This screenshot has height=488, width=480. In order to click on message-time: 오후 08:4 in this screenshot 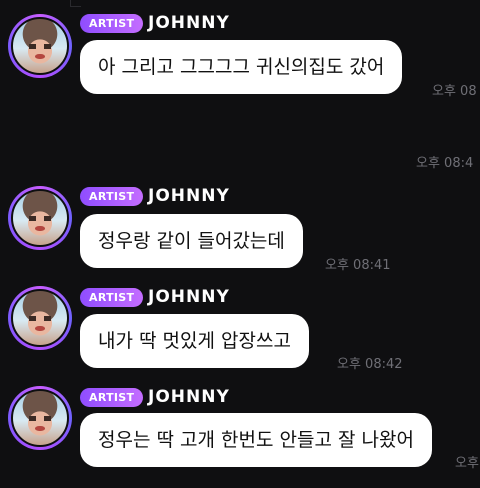, I will do `click(445, 163)`.